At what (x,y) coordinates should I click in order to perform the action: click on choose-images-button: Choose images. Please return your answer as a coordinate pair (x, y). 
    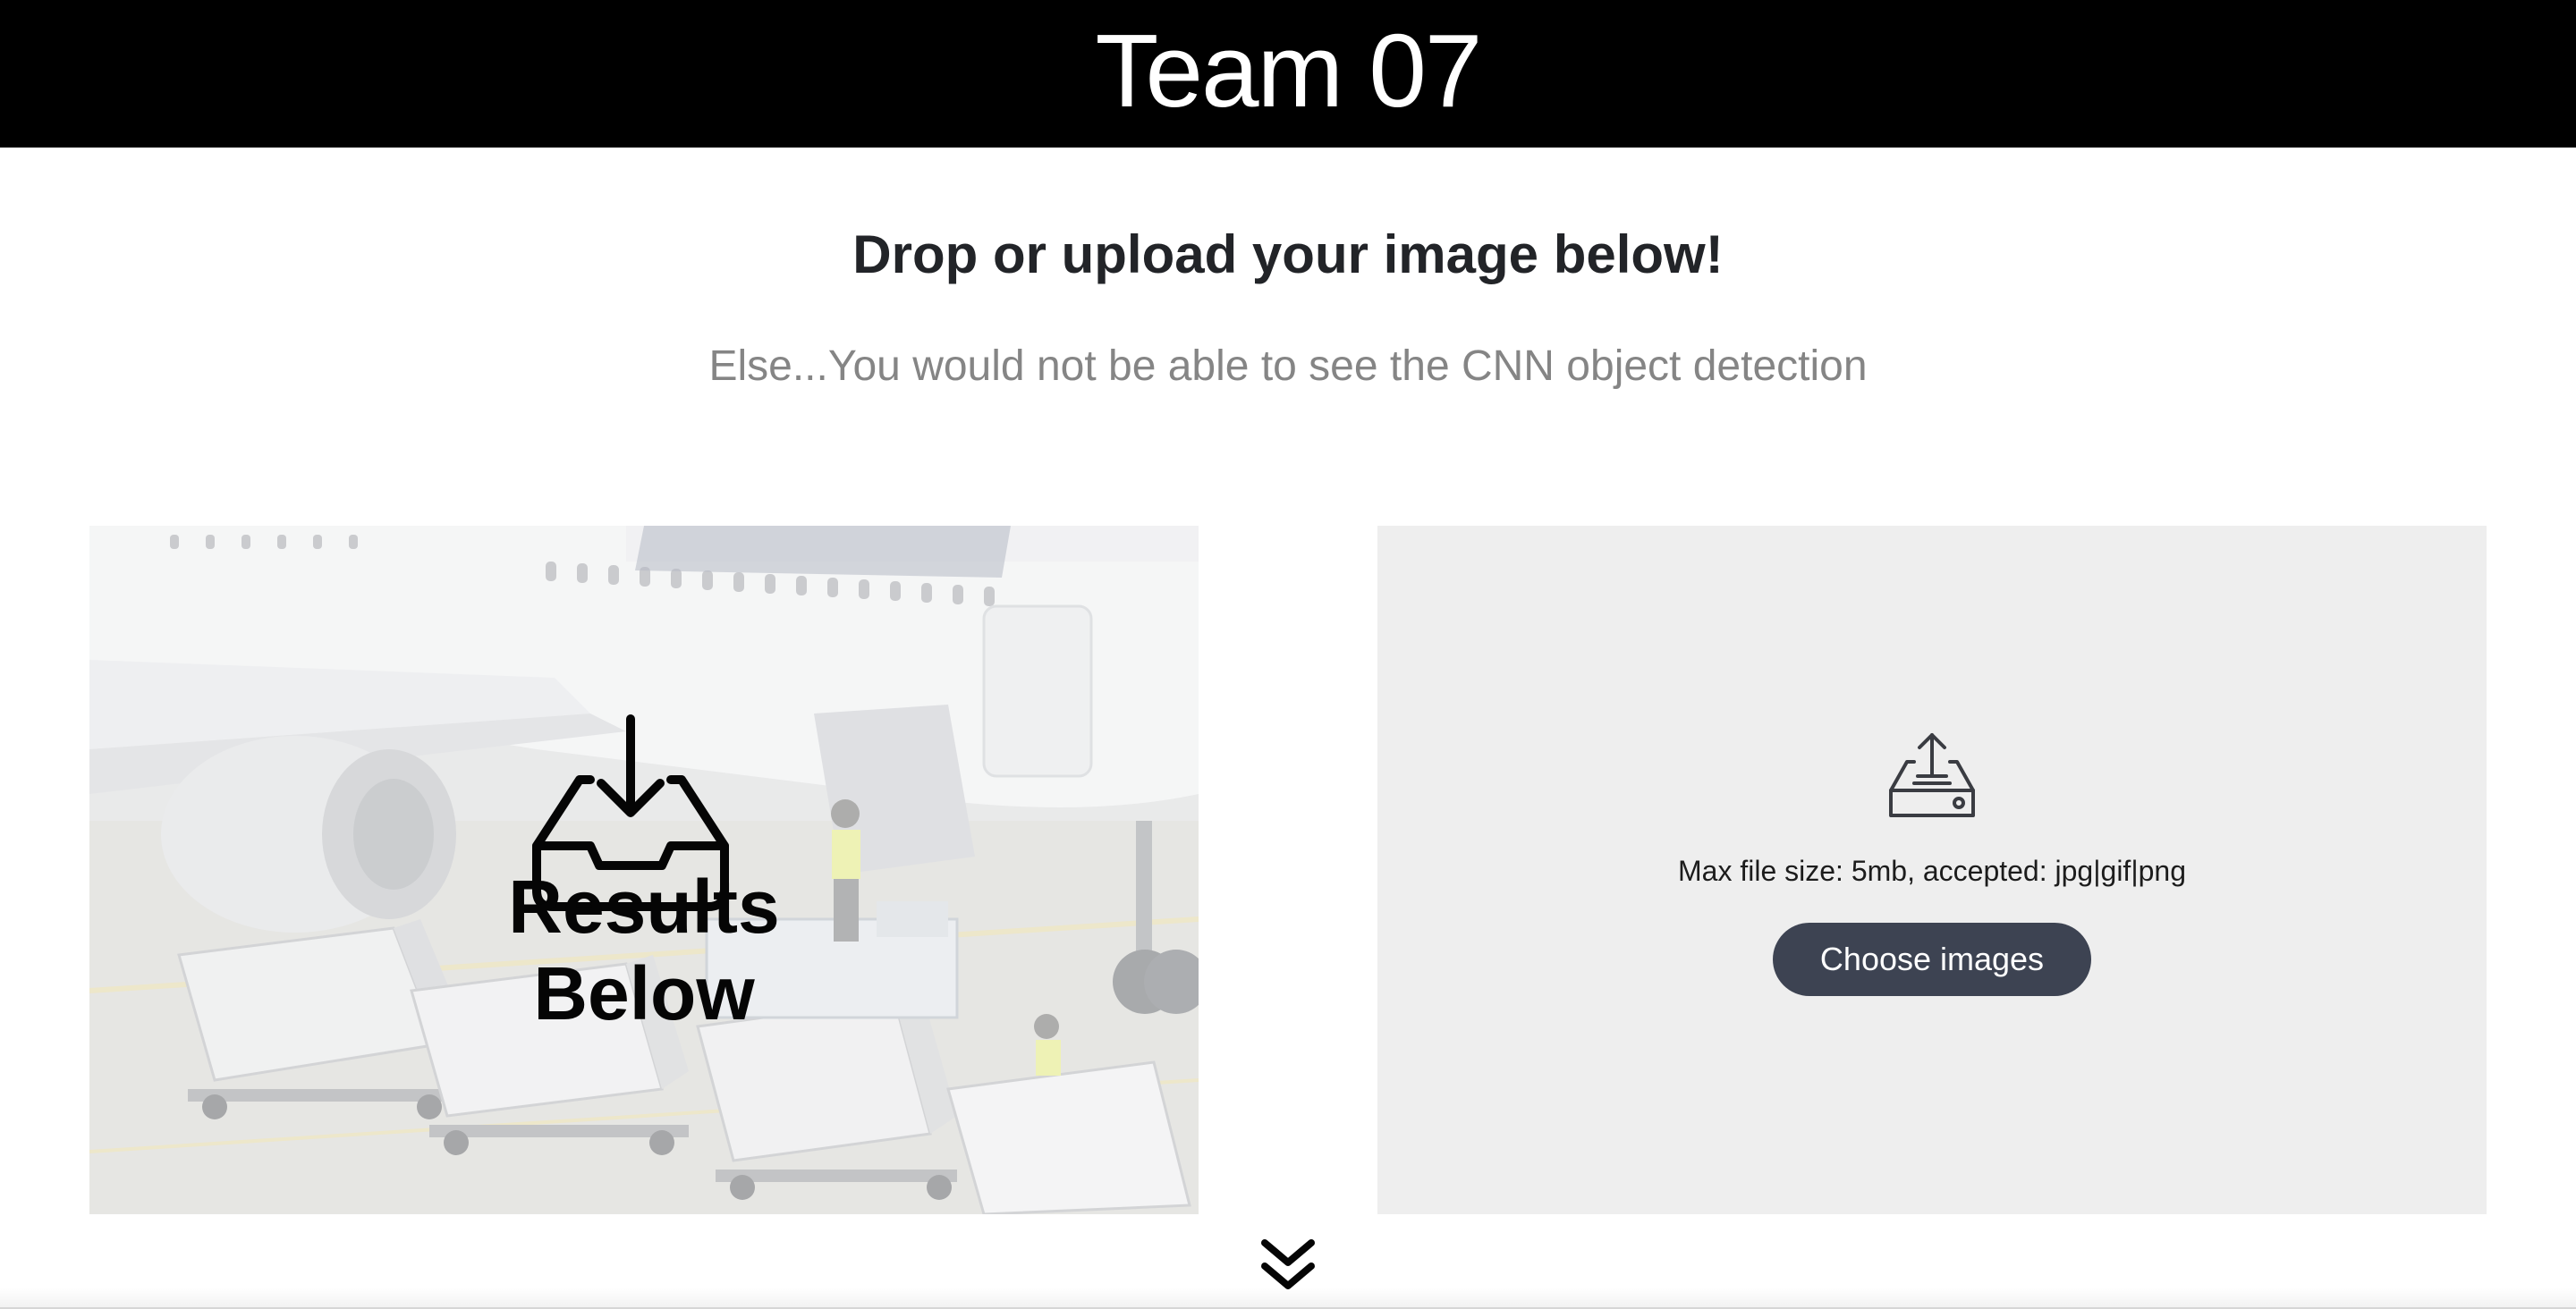
    Looking at the image, I should click on (1932, 959).